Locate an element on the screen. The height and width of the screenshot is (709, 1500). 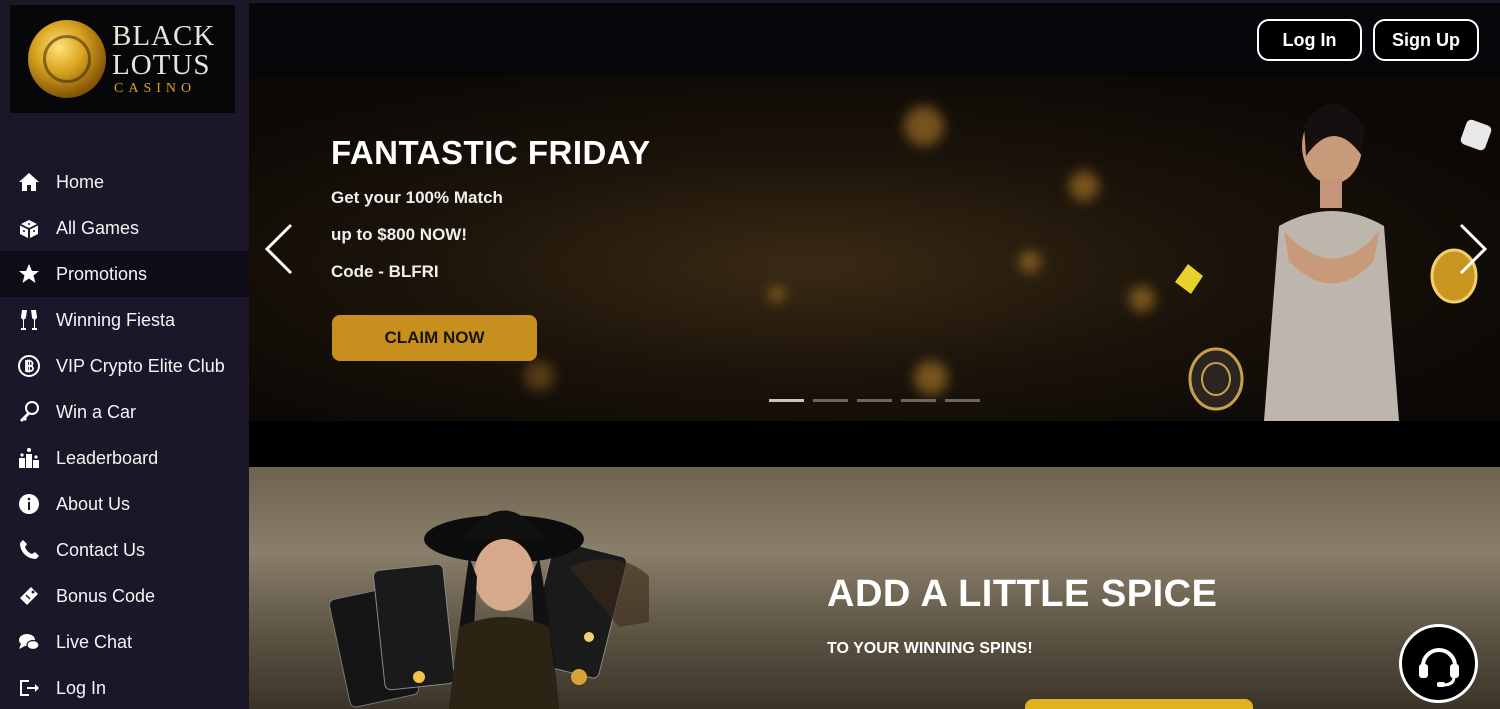
slider-next-arrow is located at coordinates (1473, 249).